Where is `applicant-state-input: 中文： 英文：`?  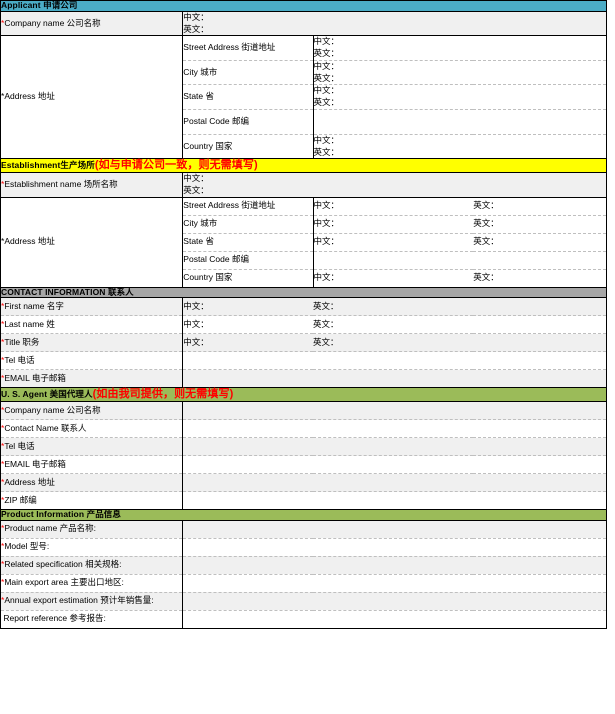
applicant-state-input: 中文： 英文： is located at coordinates (460, 97).